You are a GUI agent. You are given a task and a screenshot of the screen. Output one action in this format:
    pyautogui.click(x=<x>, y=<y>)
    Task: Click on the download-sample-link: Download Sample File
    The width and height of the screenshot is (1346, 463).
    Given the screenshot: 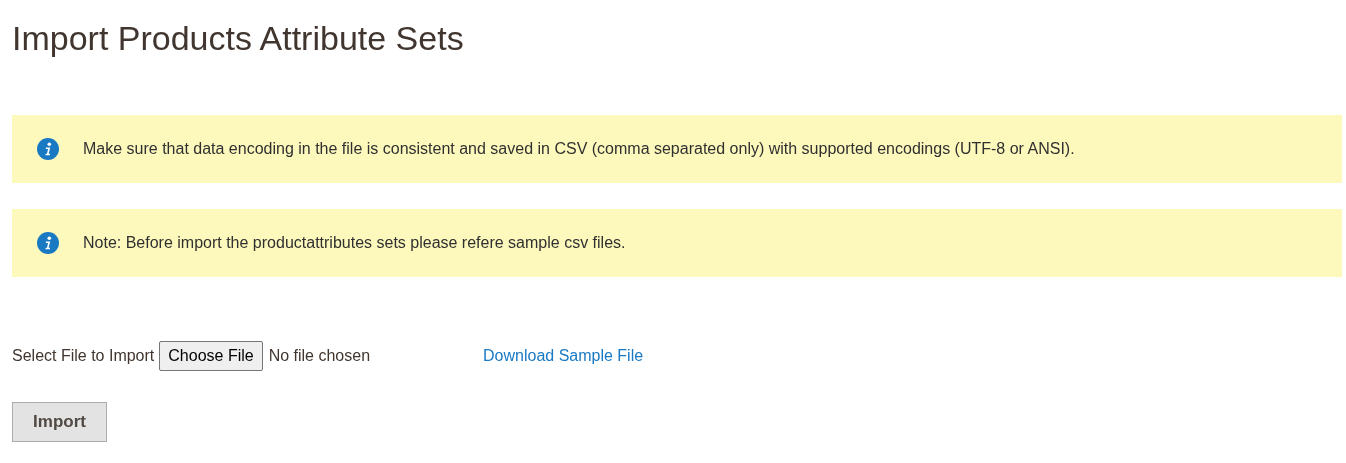 What is the action you would take?
    pyautogui.click(x=563, y=356)
    